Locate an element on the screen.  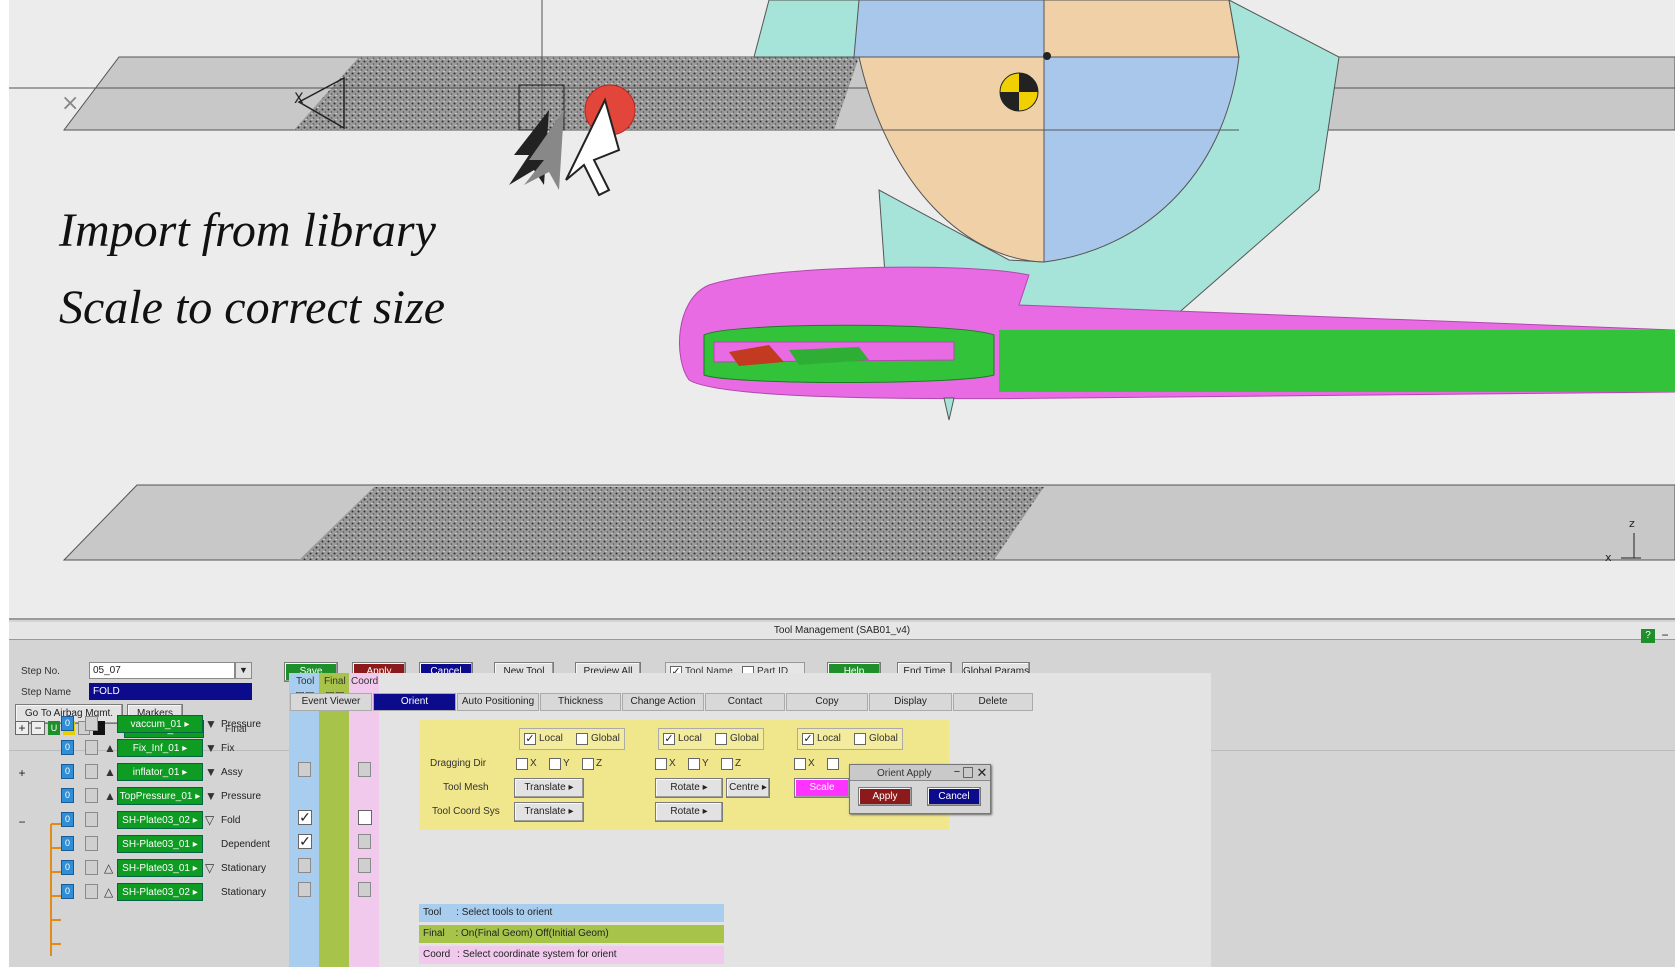
tool-button: inflator_01 ▸ is located at coordinates (160, 772).